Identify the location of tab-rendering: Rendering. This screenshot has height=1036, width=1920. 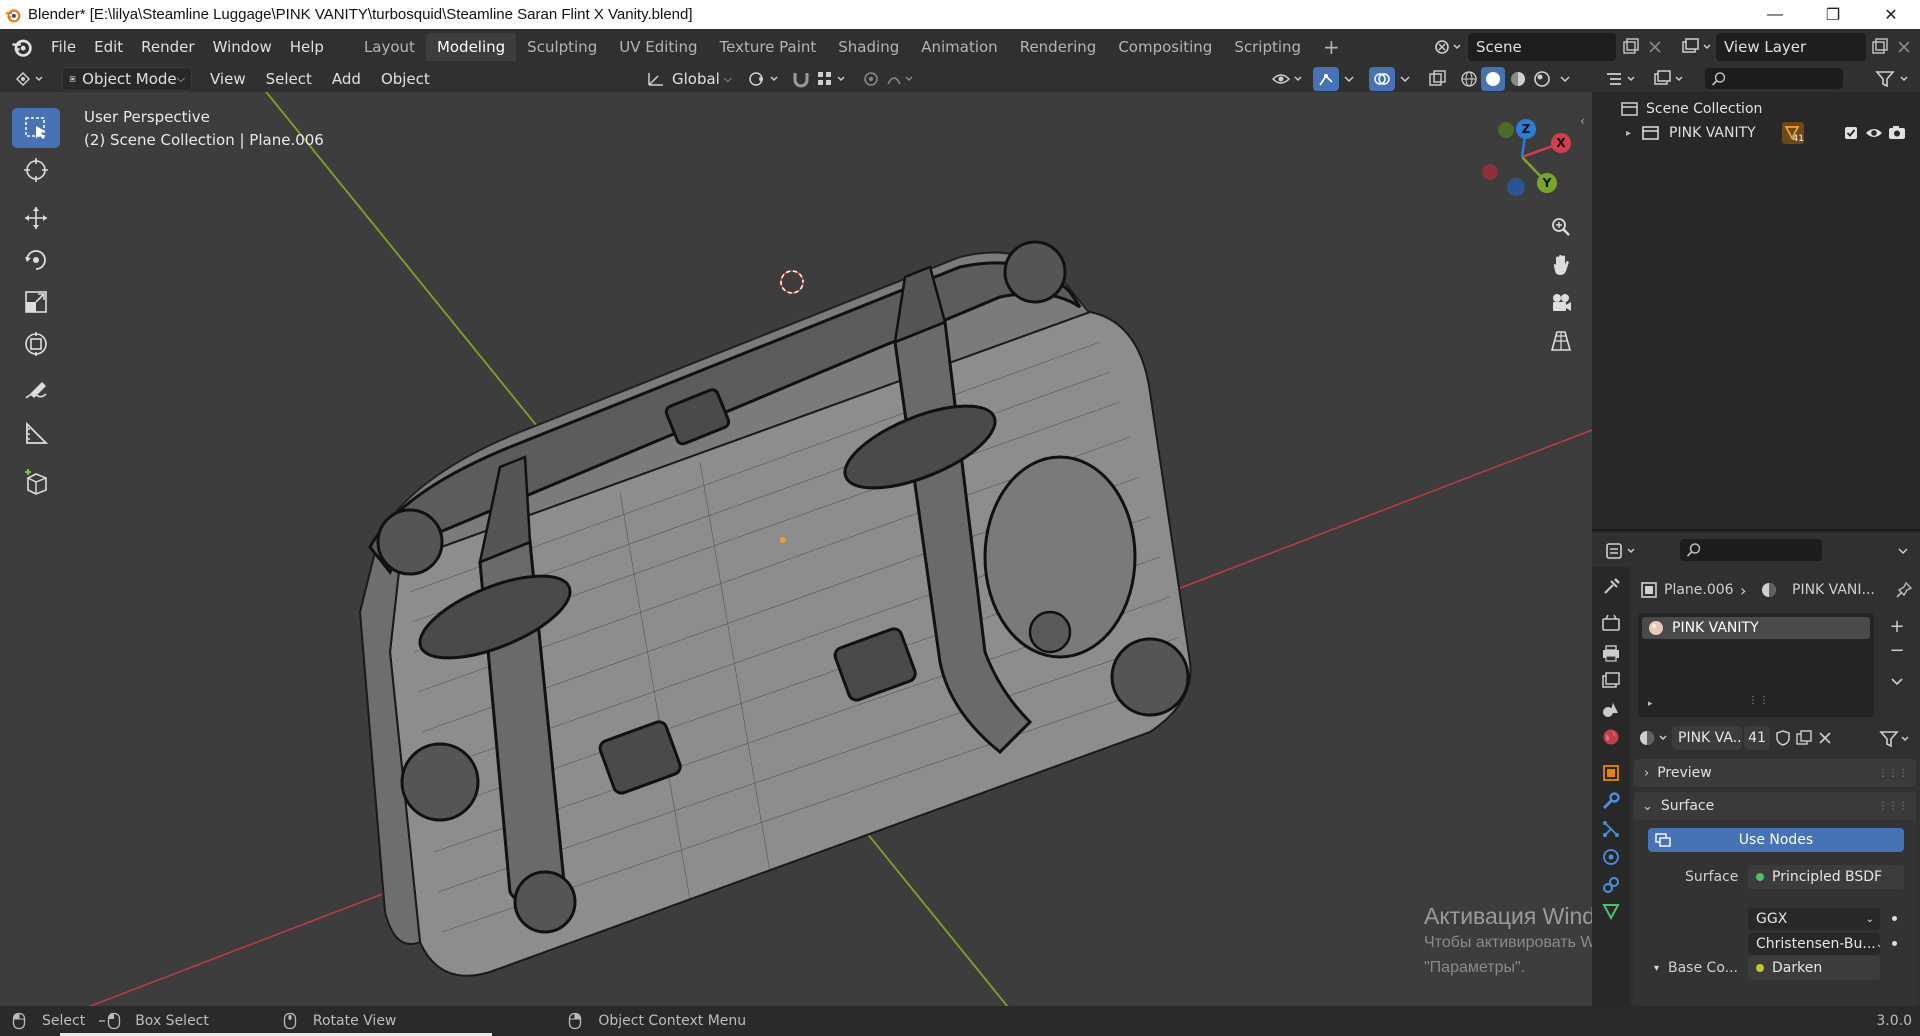
(1058, 47).